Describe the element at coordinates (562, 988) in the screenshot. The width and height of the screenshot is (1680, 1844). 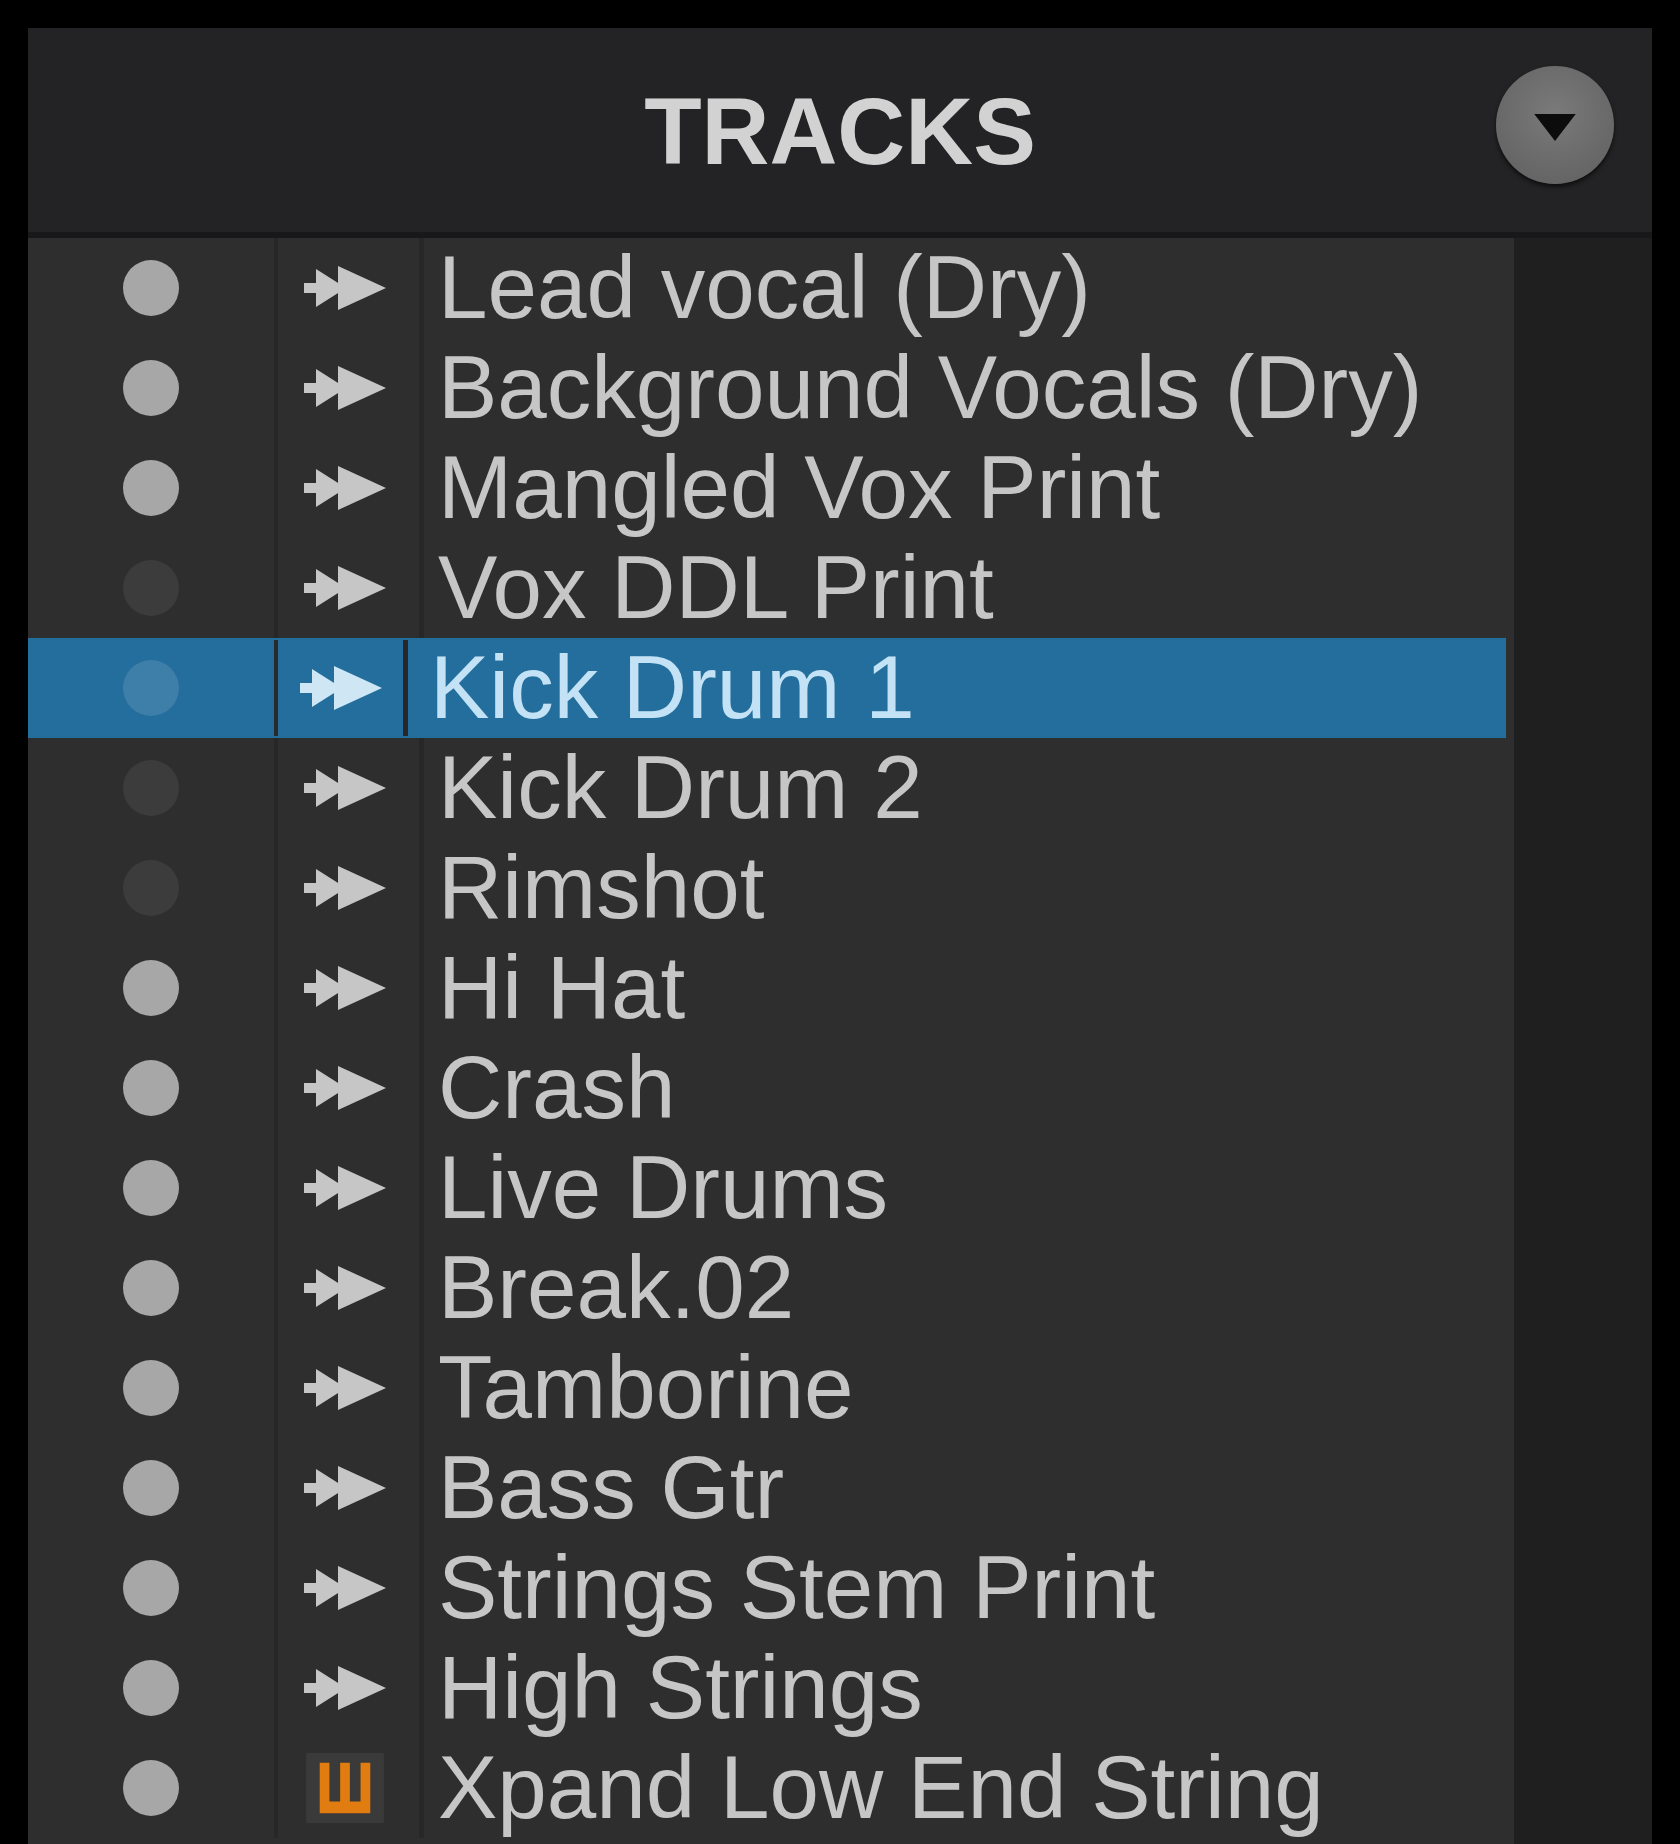
I see `track-name: Hi Hat` at that location.